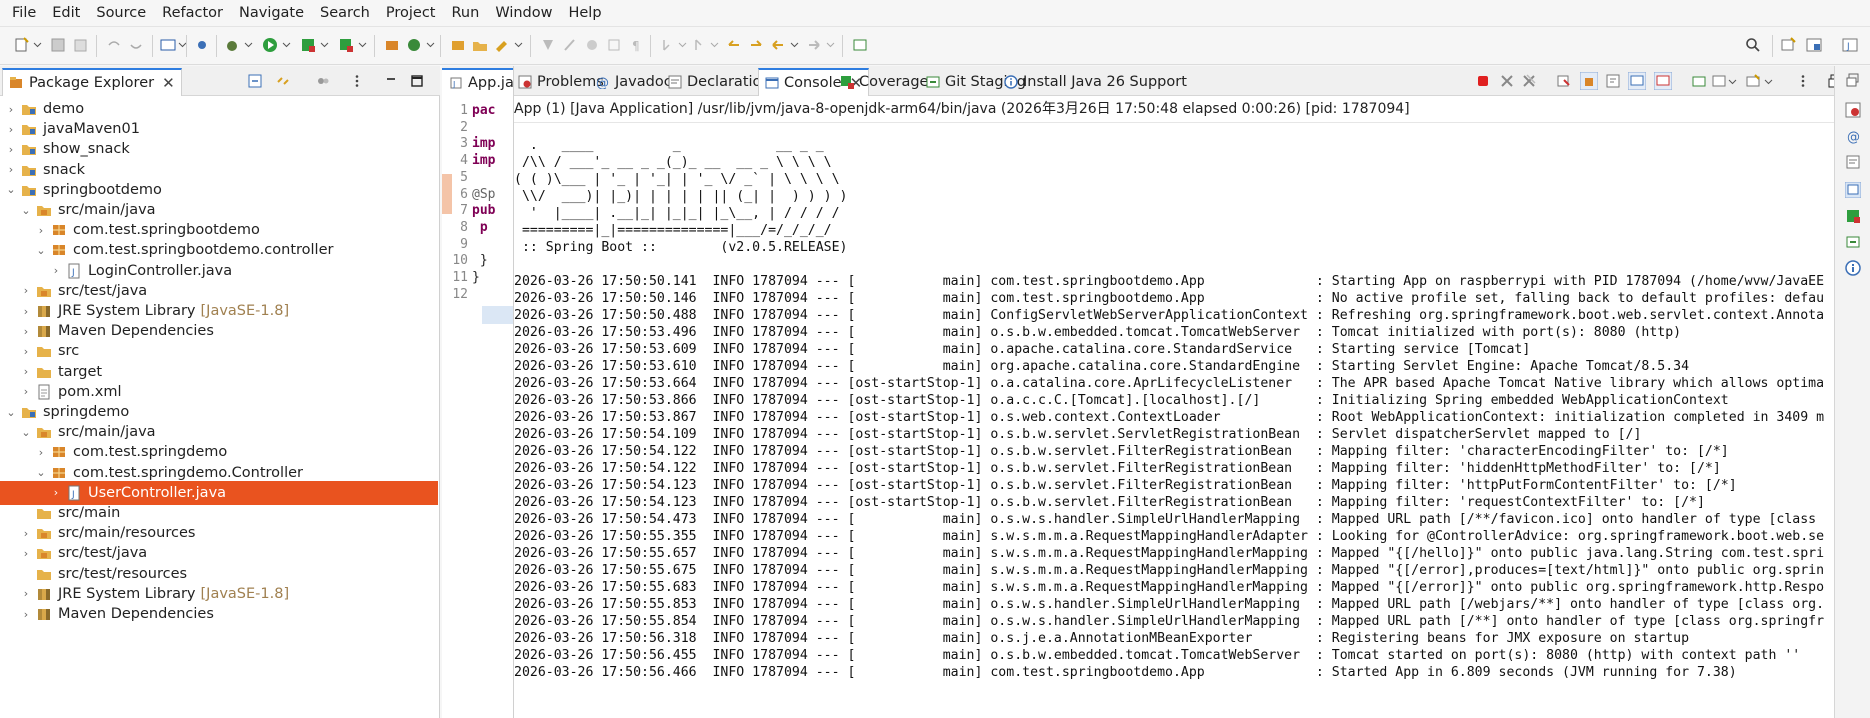 The height and width of the screenshot is (718, 1870). What do you see at coordinates (308, 45) in the screenshot?
I see `coverage-run-icon` at bounding box center [308, 45].